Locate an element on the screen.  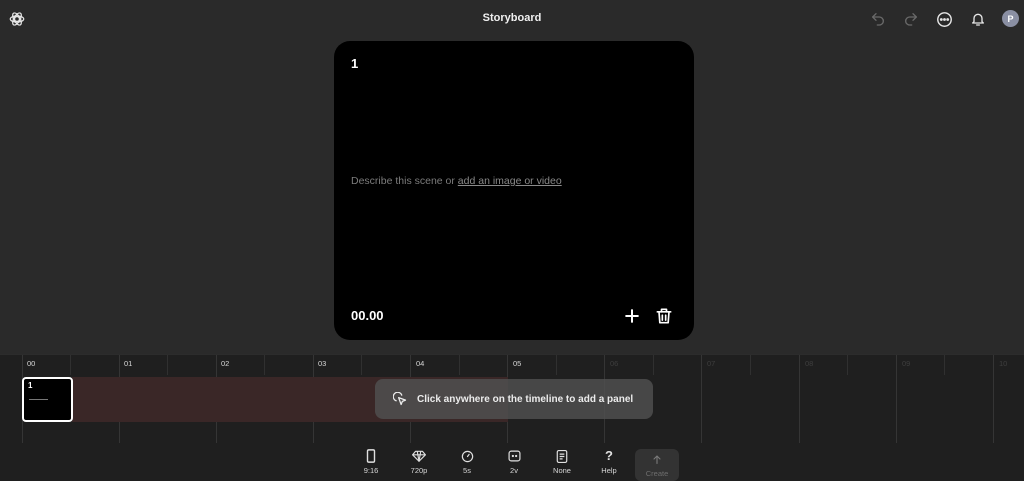
redo-icon is located at coordinates (911, 19).